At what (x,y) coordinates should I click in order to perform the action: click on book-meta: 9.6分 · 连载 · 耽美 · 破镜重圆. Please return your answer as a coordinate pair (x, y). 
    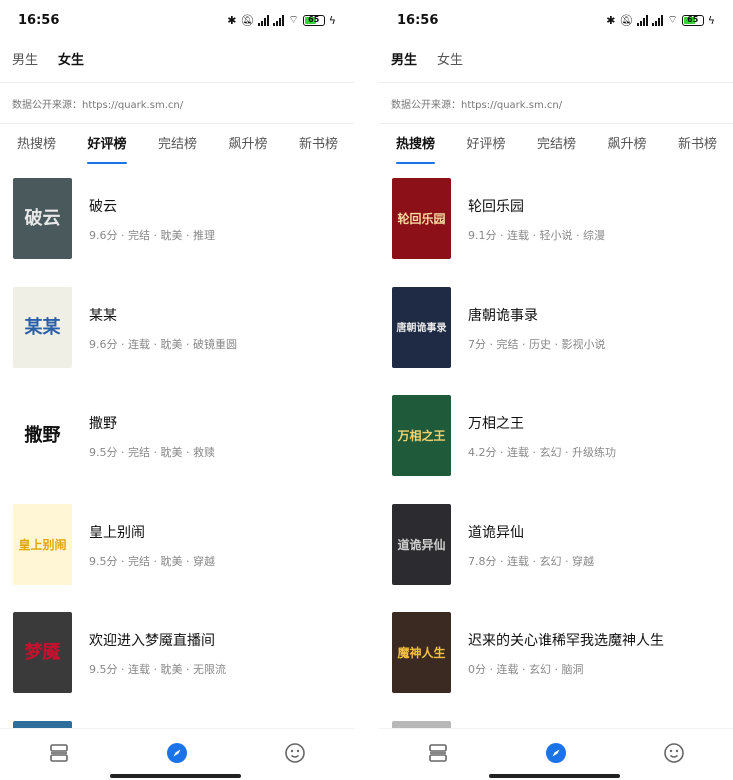
    Looking at the image, I should click on (163, 344).